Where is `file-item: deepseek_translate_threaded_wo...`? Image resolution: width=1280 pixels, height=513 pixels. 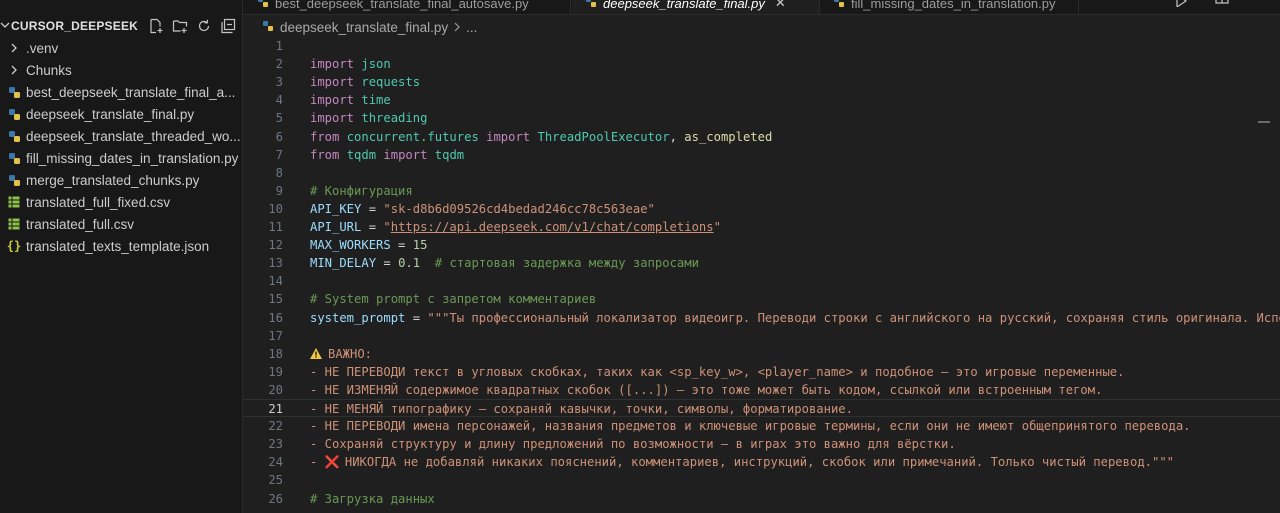 file-item: deepseek_translate_threaded_wo... is located at coordinates (121, 136).